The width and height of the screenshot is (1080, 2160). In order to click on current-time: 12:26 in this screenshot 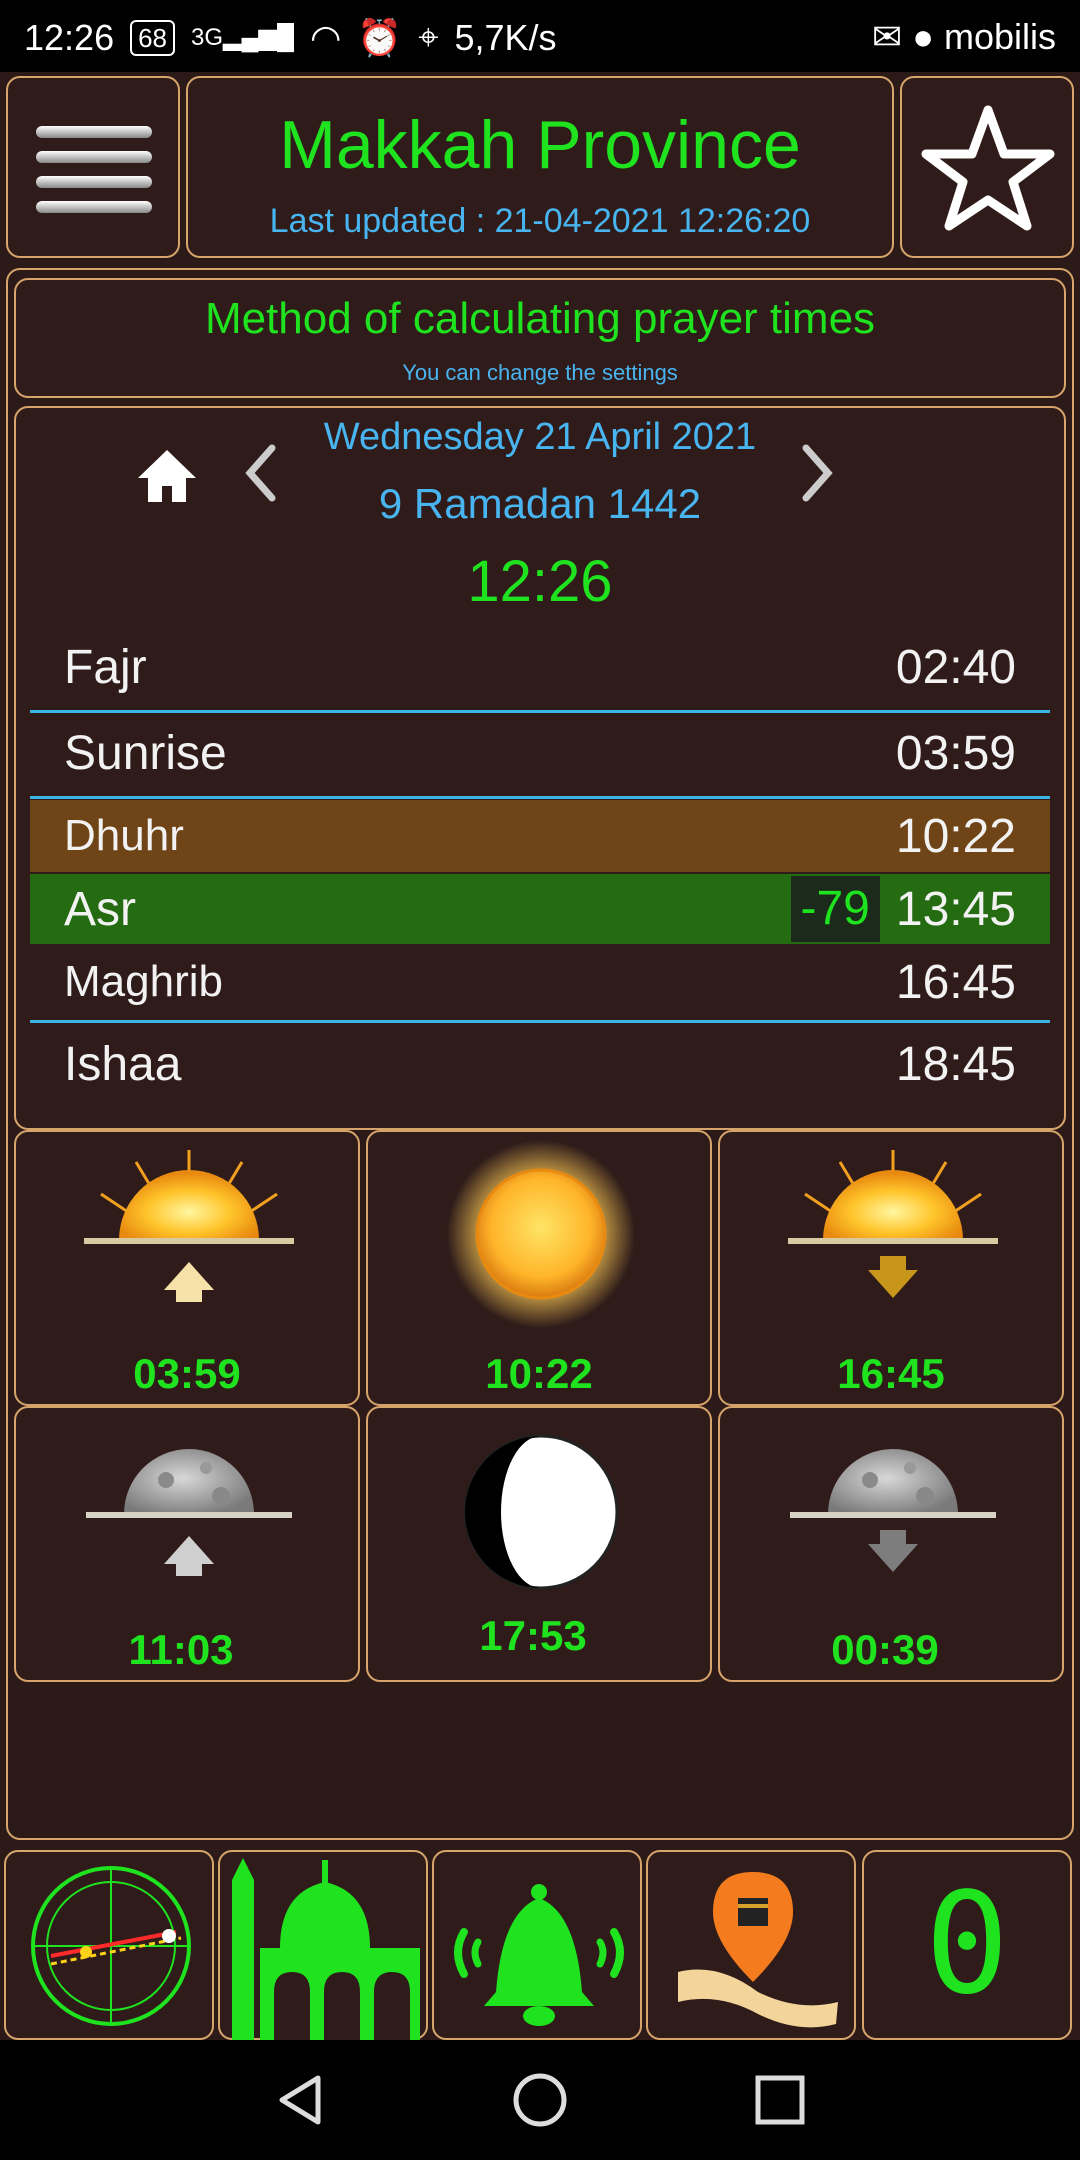, I will do `click(540, 581)`.